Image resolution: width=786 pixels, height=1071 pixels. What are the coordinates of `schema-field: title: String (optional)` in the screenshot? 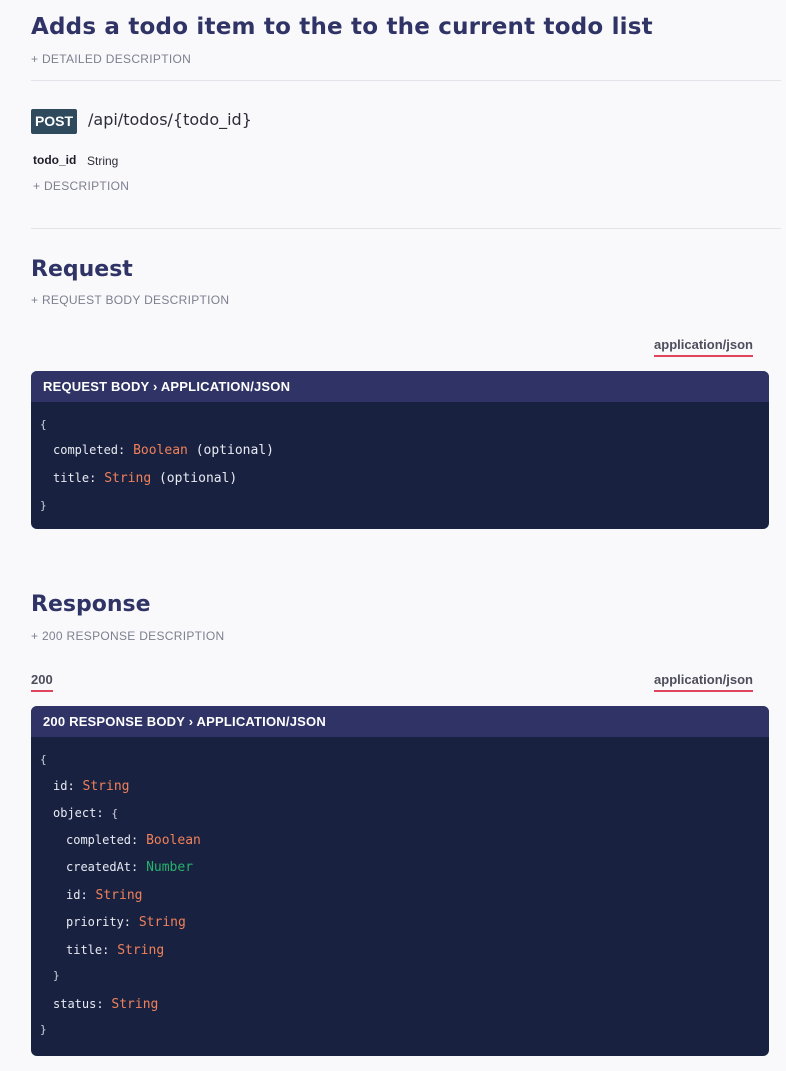 It's located at (145, 478).